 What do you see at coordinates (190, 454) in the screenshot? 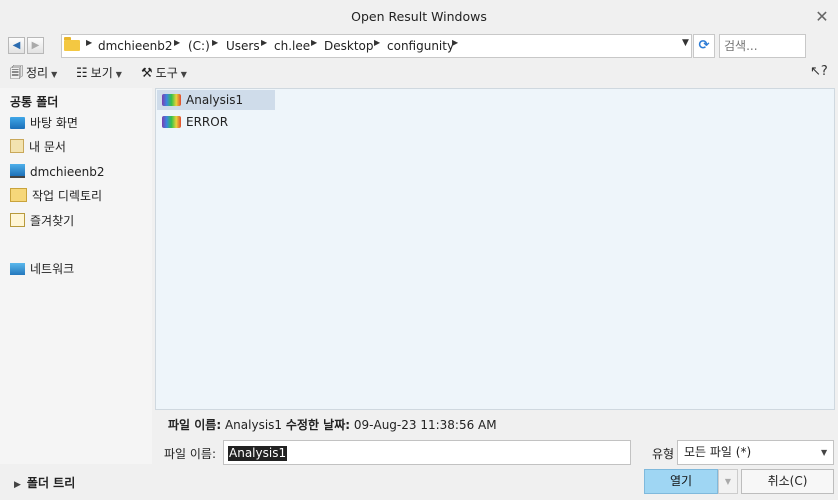
I see `filename-label: 파일 이름:` at bounding box center [190, 454].